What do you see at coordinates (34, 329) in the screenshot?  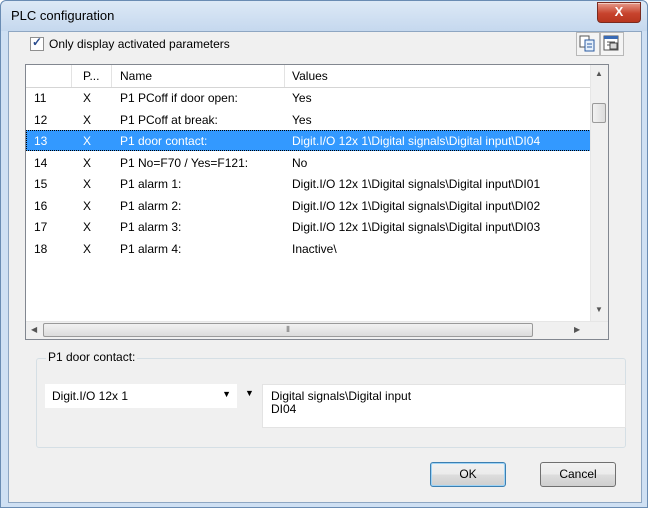 I see `scroll-left-icon: ◀` at bounding box center [34, 329].